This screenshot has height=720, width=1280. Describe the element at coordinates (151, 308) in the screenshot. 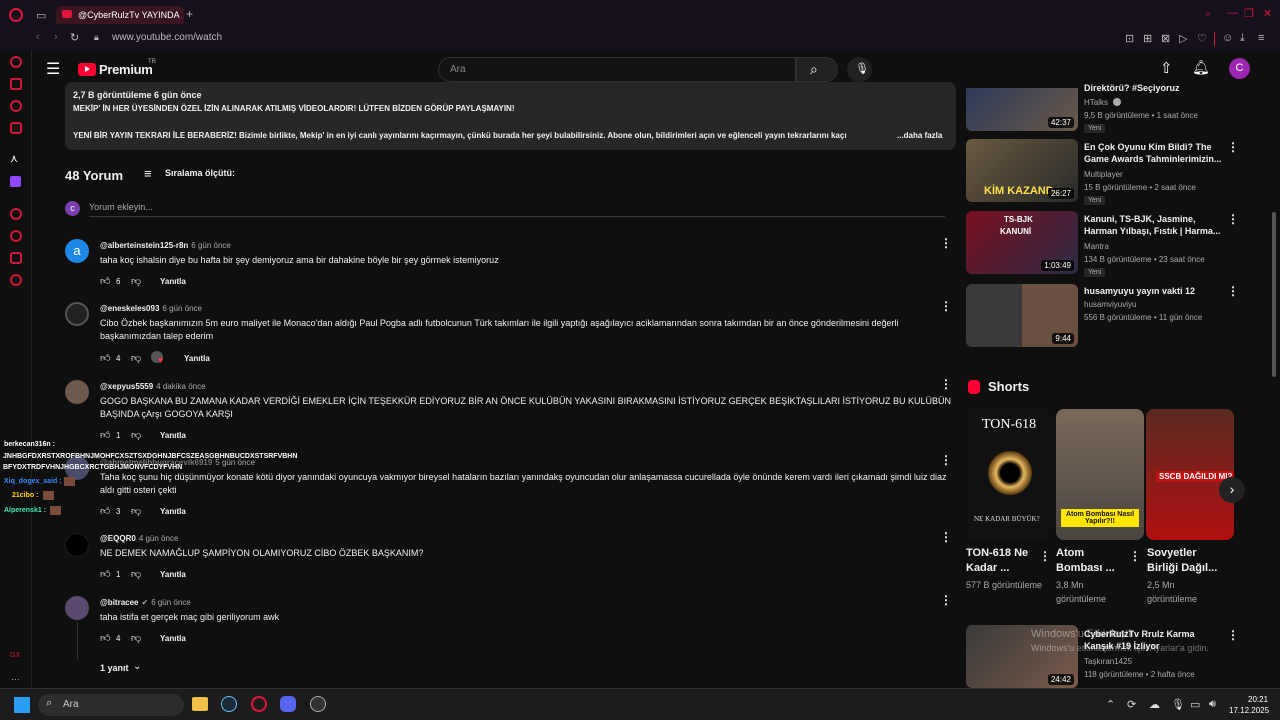

I see `comment-author: @eneskeles093 6 gün önce` at that location.